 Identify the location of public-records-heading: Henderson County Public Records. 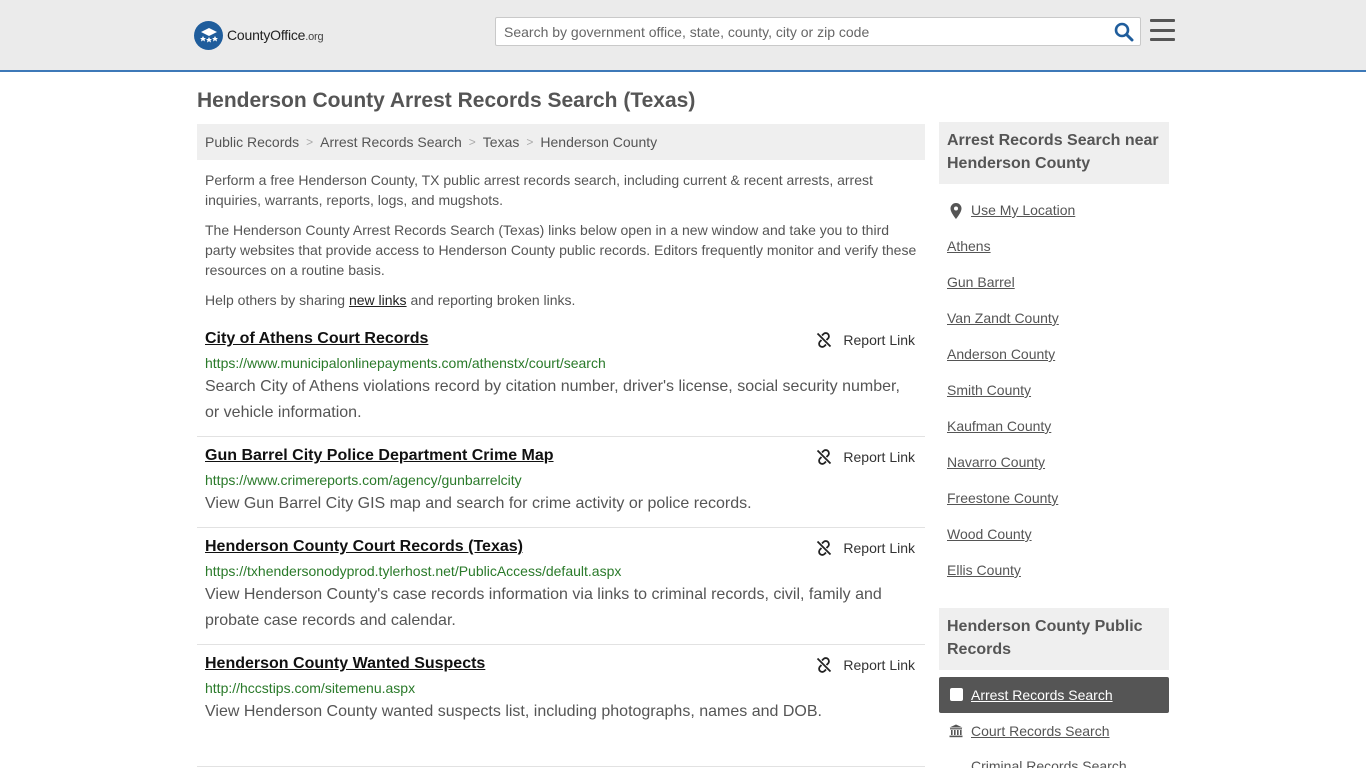
(1054, 639).